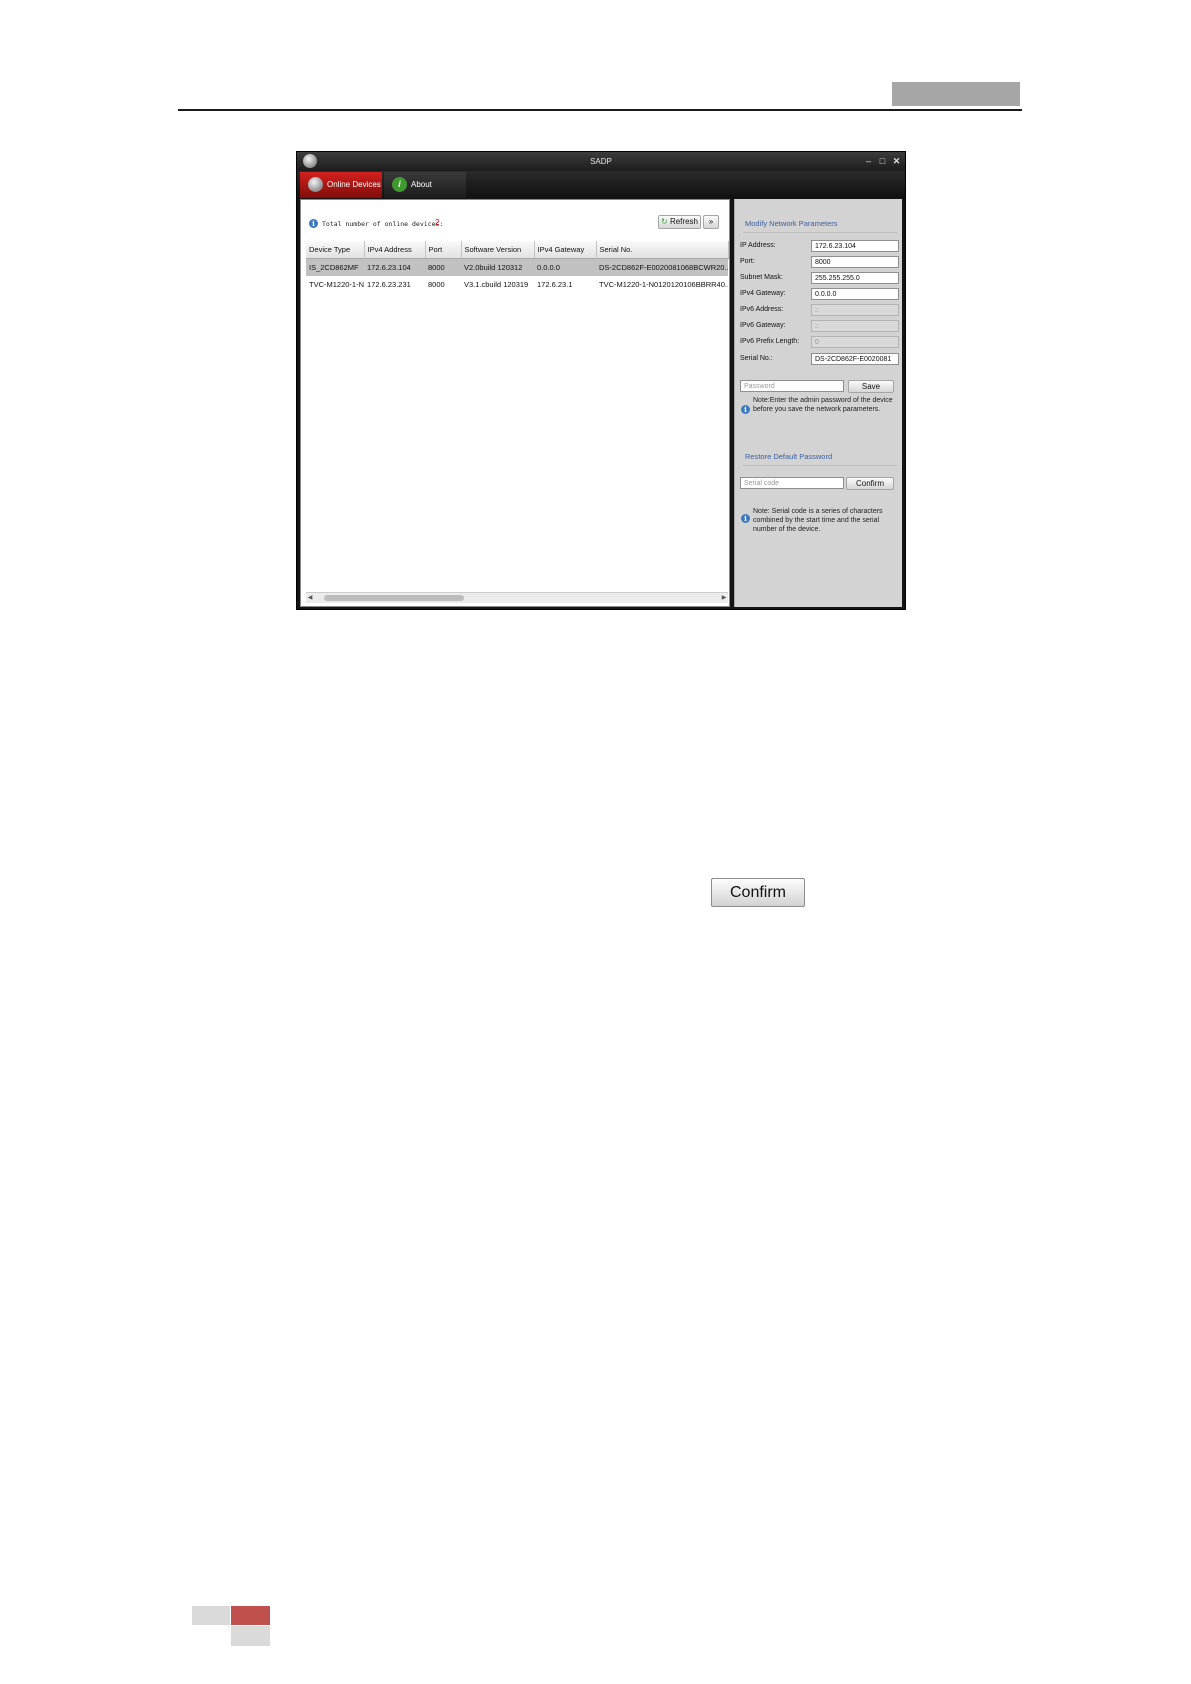 This screenshot has height=1684, width=1191. What do you see at coordinates (762, 309) in the screenshot?
I see `ipv6-address-label: IPv6 Address:` at bounding box center [762, 309].